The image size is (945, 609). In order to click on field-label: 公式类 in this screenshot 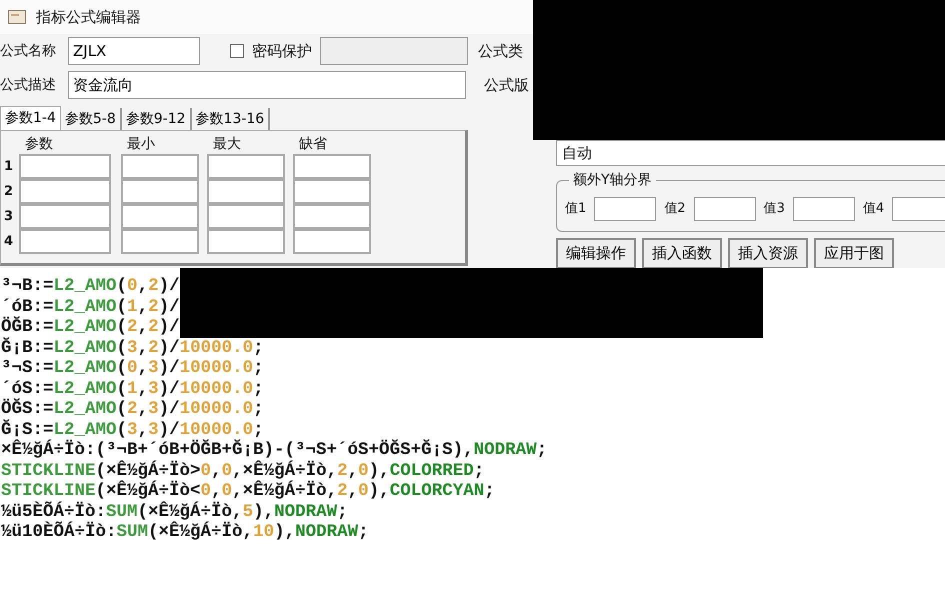, I will do `click(500, 51)`.